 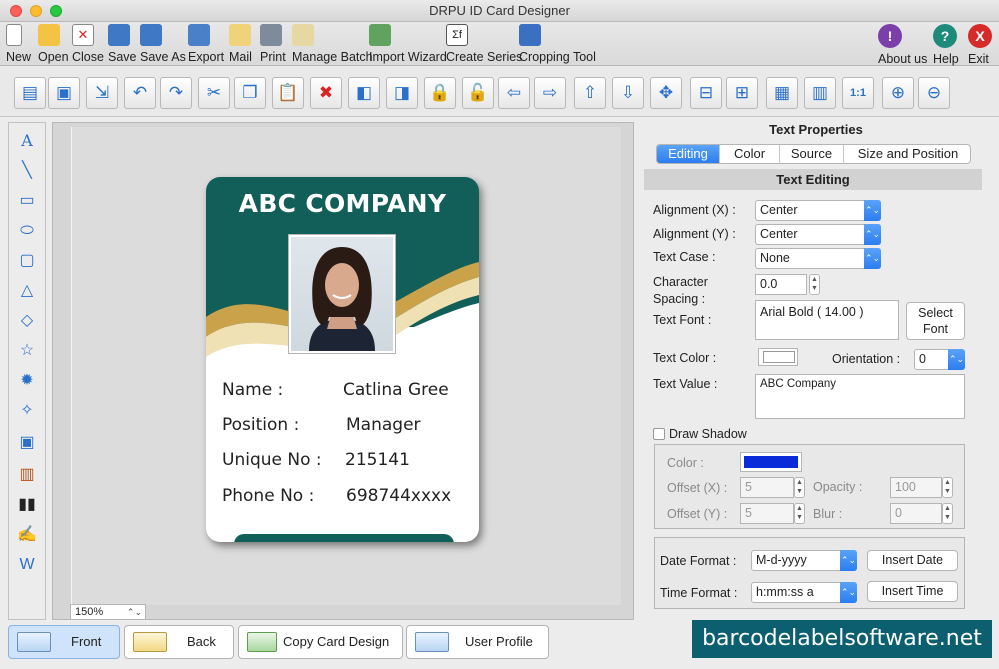 I want to click on align-horizontal-center-icon: ⊟, so click(x=706, y=93).